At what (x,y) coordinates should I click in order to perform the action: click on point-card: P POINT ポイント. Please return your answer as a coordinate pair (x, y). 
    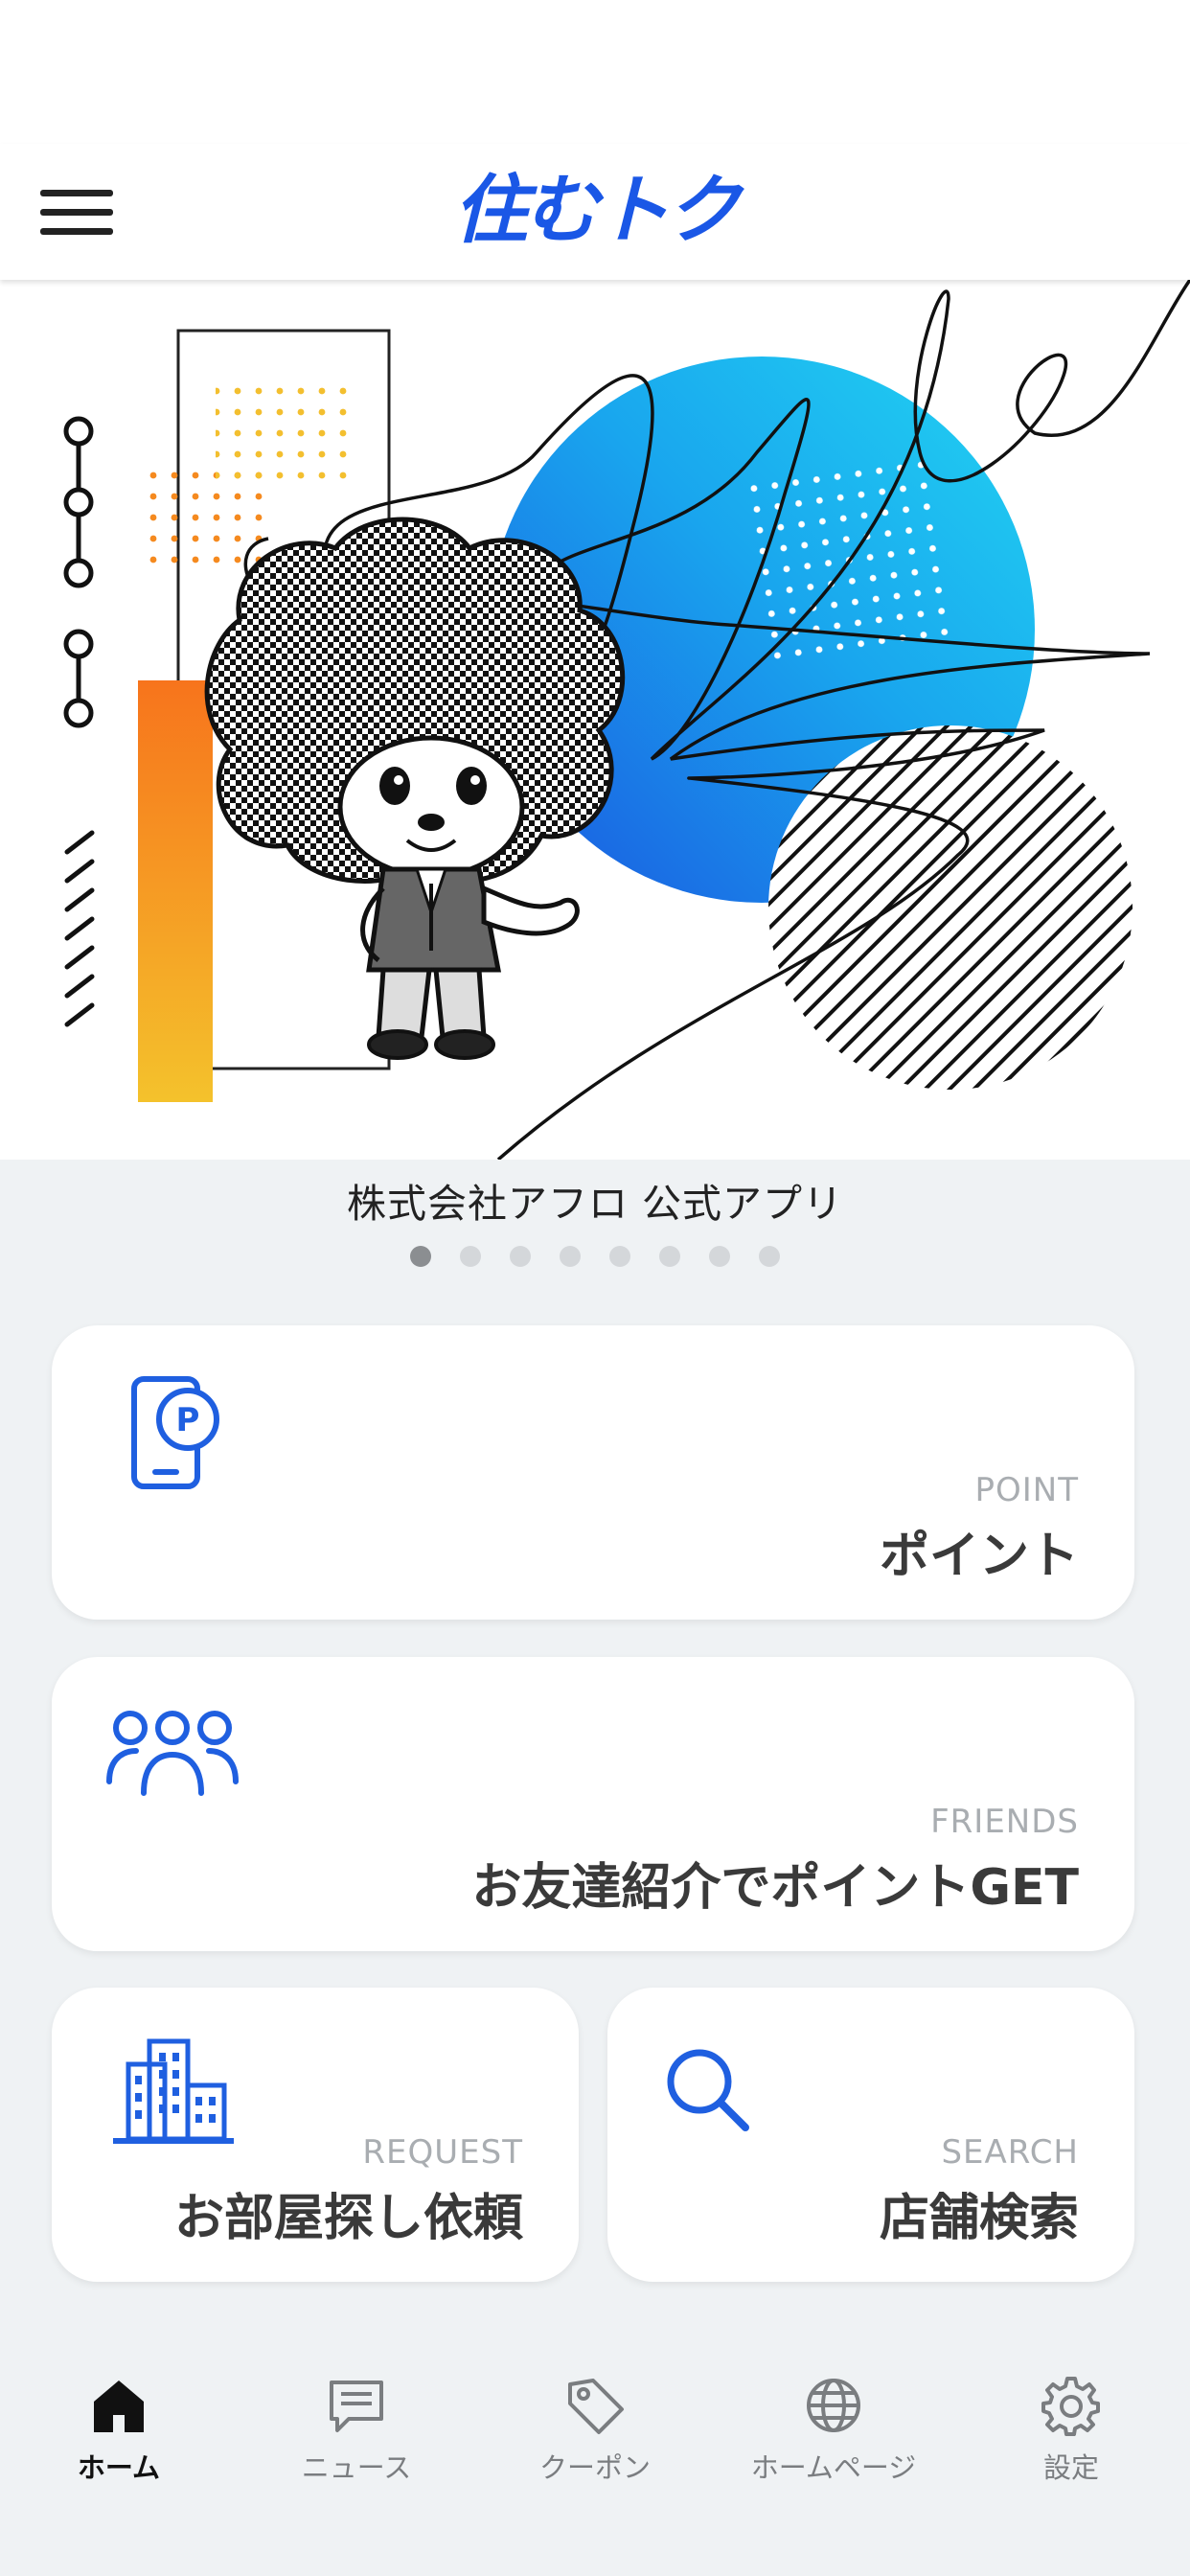
    Looking at the image, I should click on (593, 1472).